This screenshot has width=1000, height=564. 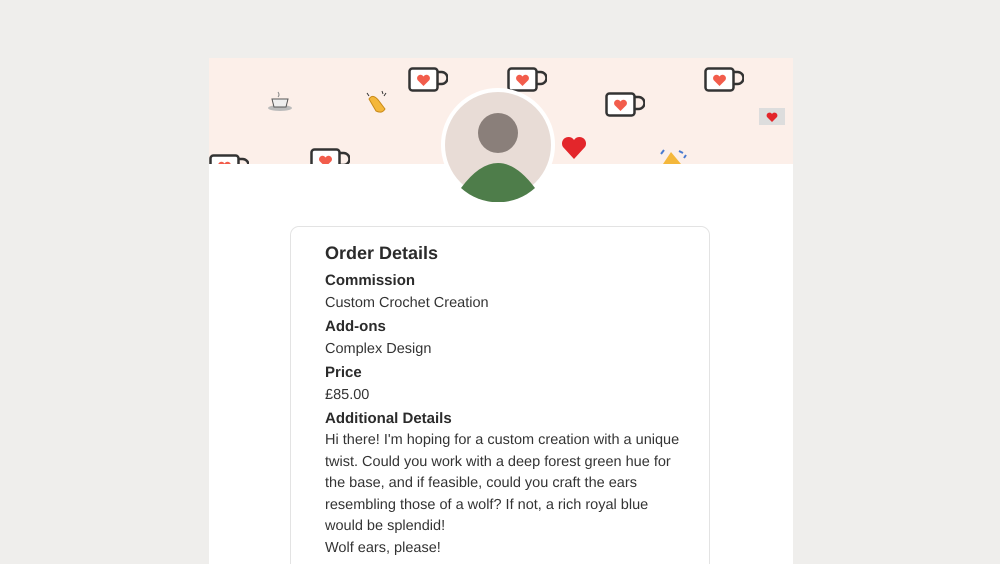 I want to click on field-label: Commission, so click(x=370, y=281).